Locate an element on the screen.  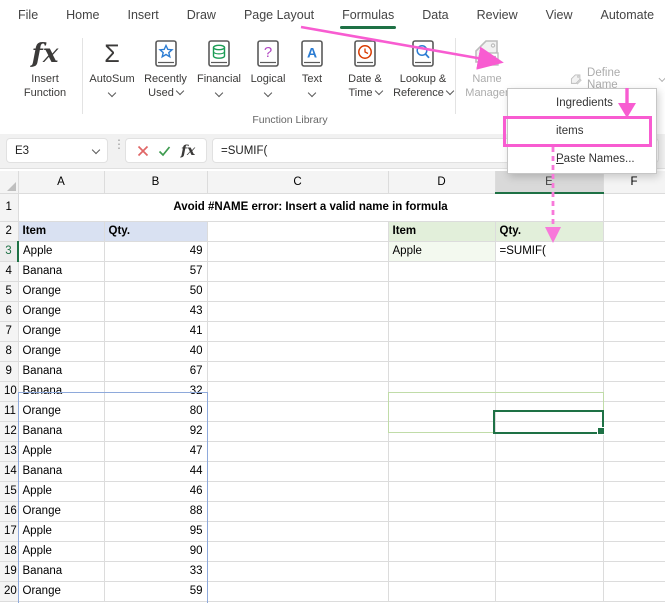
cell-F13 is located at coordinates (634, 451).